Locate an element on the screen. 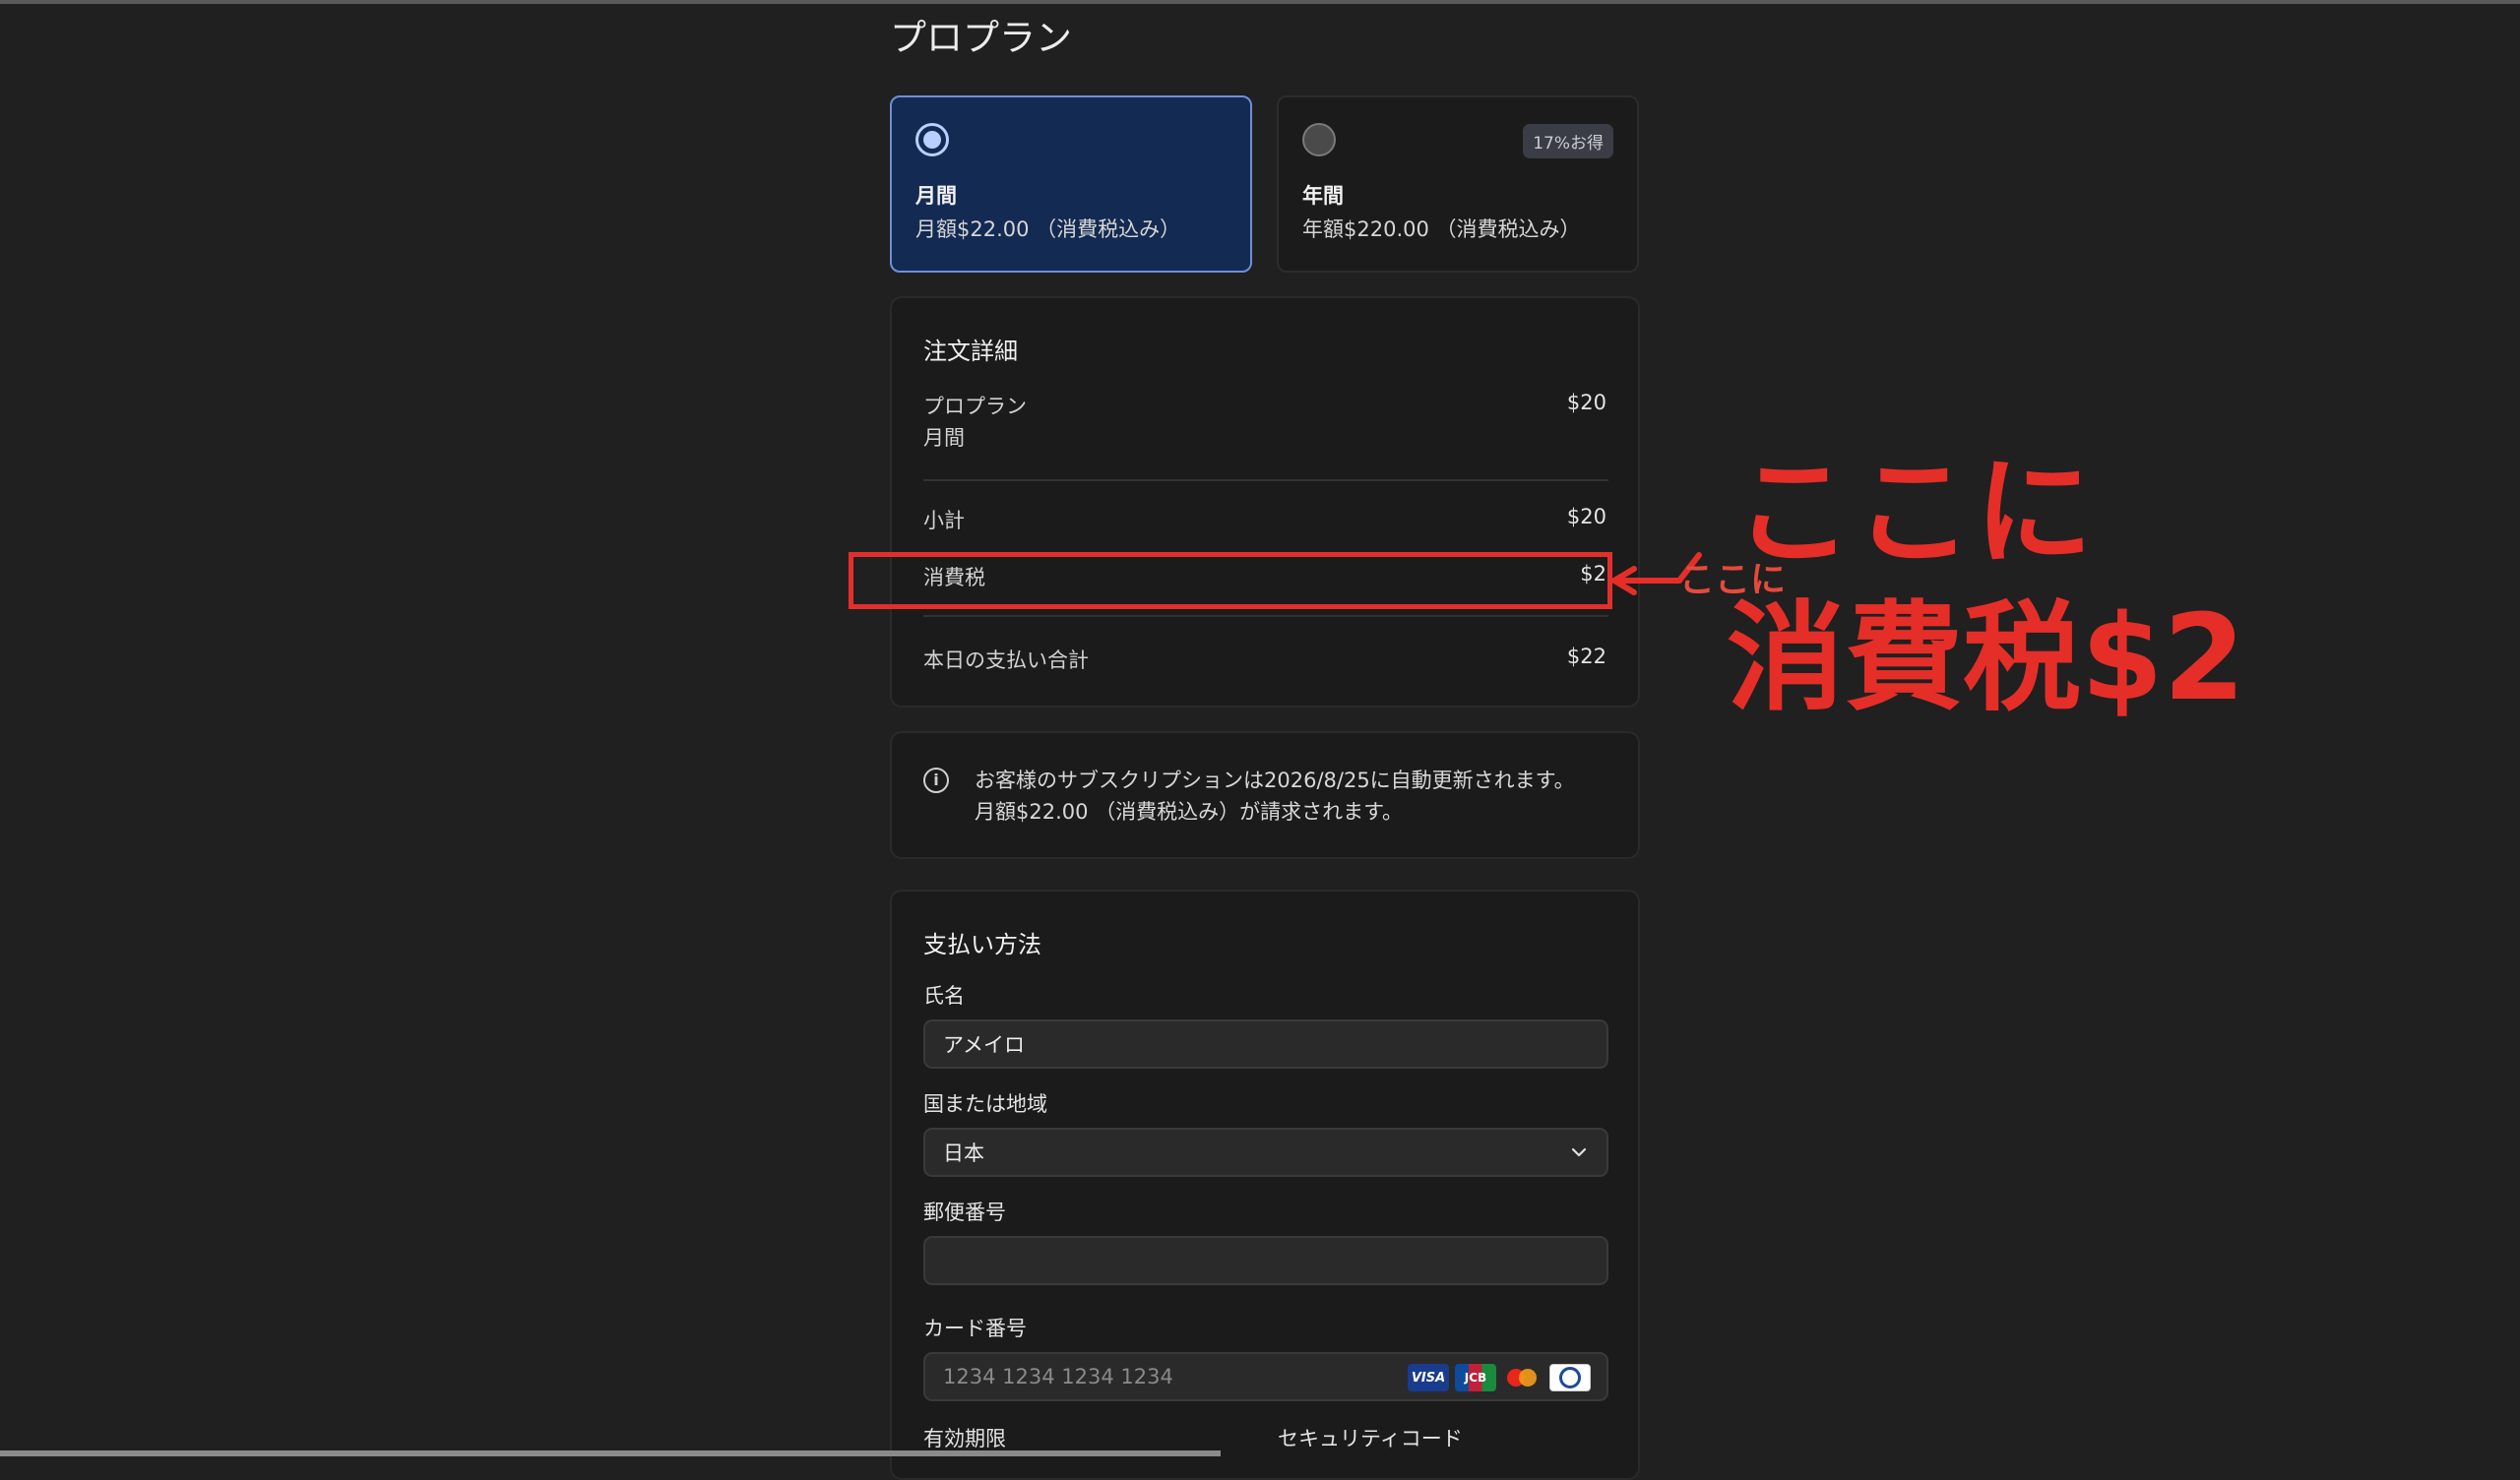 The height and width of the screenshot is (1480, 2520). country-label: 国または地域 is located at coordinates (985, 1104).